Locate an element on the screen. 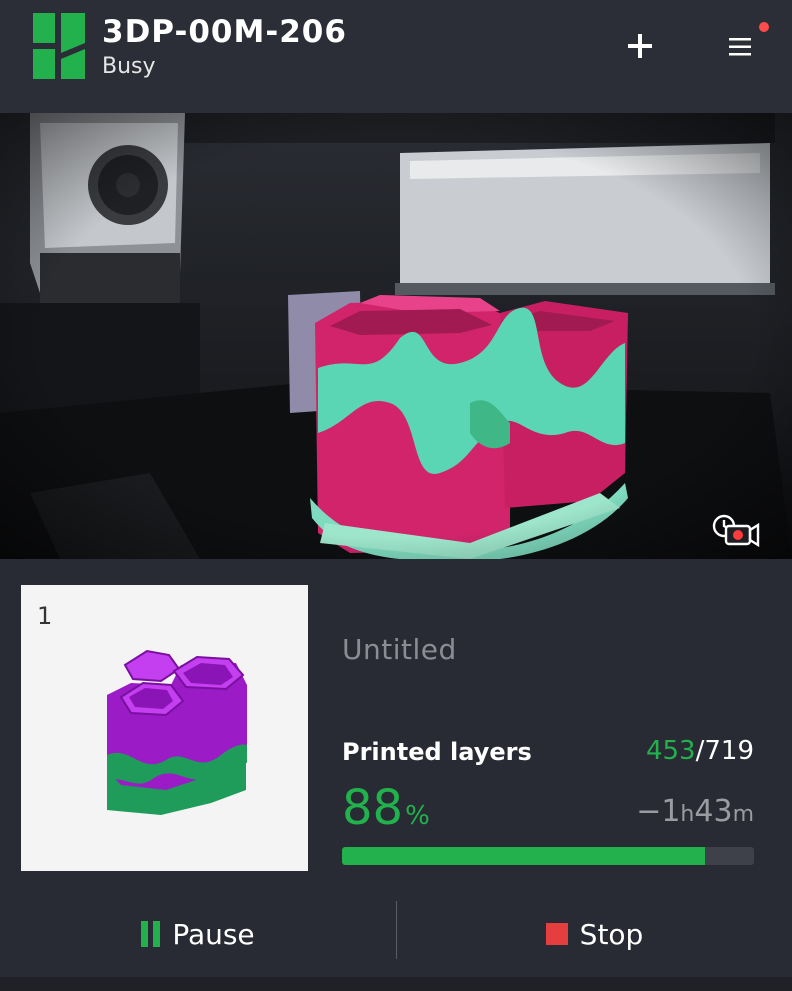 The image size is (792, 991). progress-bar-fill is located at coordinates (523, 856).